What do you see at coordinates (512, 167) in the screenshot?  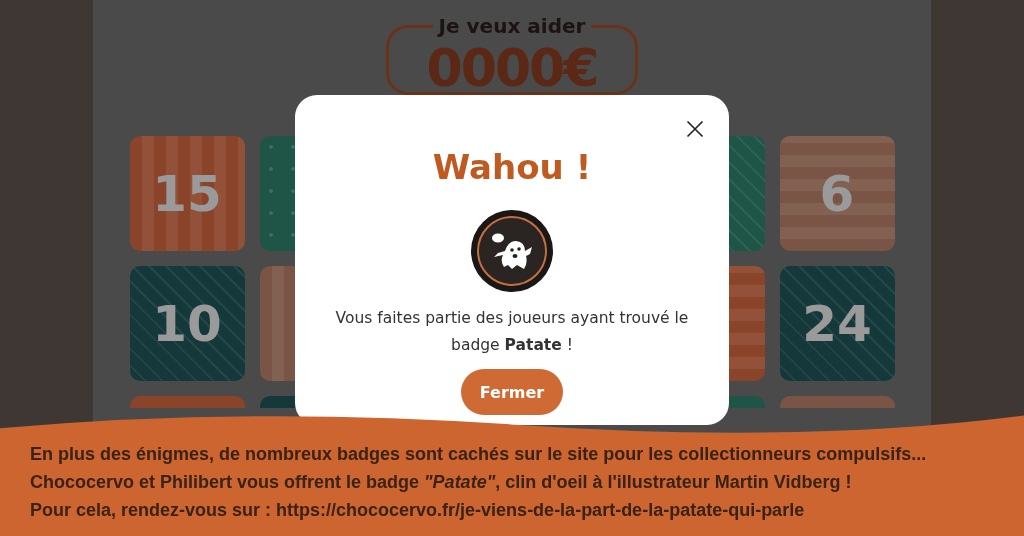 I see `dialog-title: Wahou !` at bounding box center [512, 167].